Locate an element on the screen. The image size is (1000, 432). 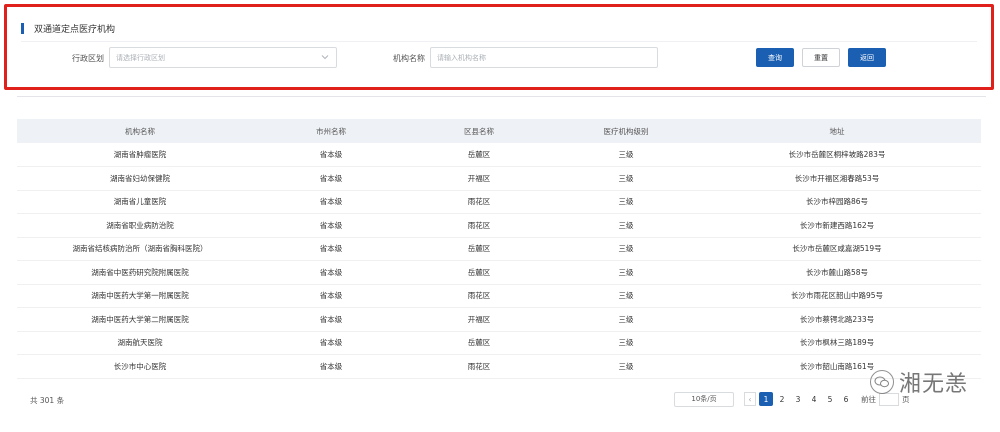
page-size-select: 10条/页 is located at coordinates (704, 399).